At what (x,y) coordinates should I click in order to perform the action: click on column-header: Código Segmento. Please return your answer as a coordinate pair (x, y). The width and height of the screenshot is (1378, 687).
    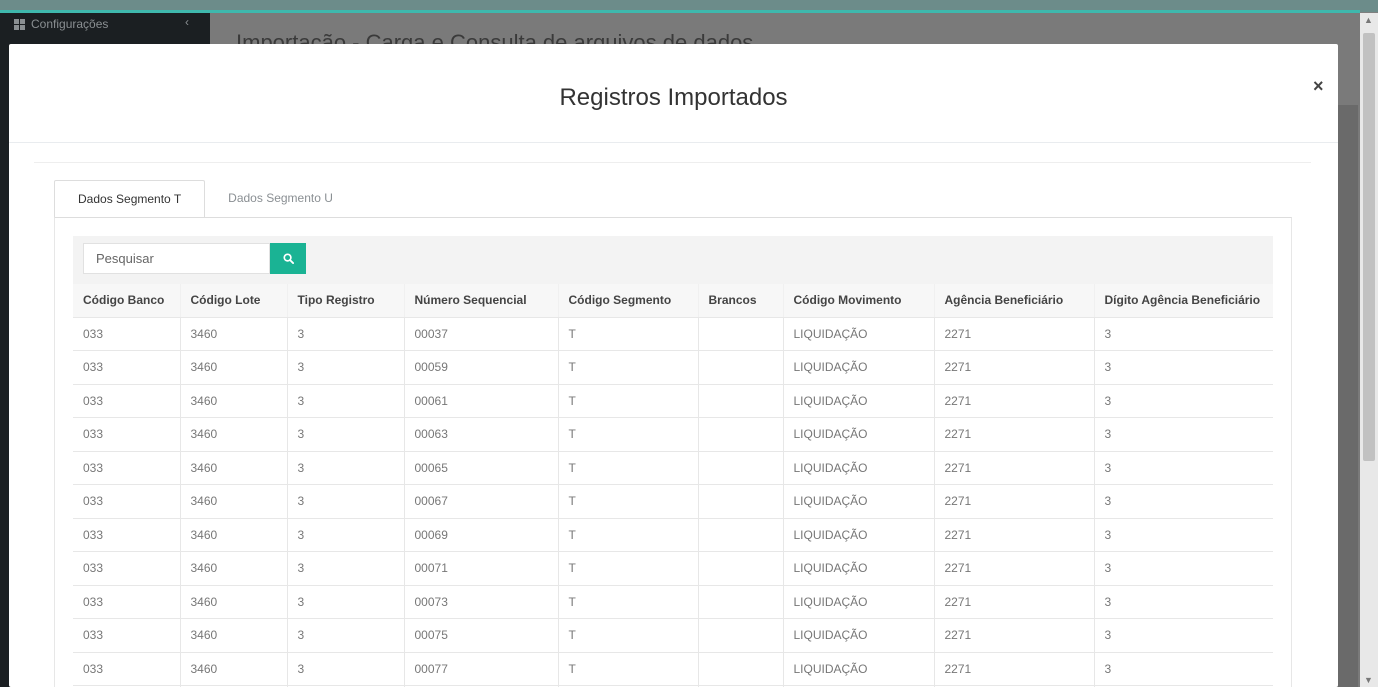
    Looking at the image, I should click on (628, 301).